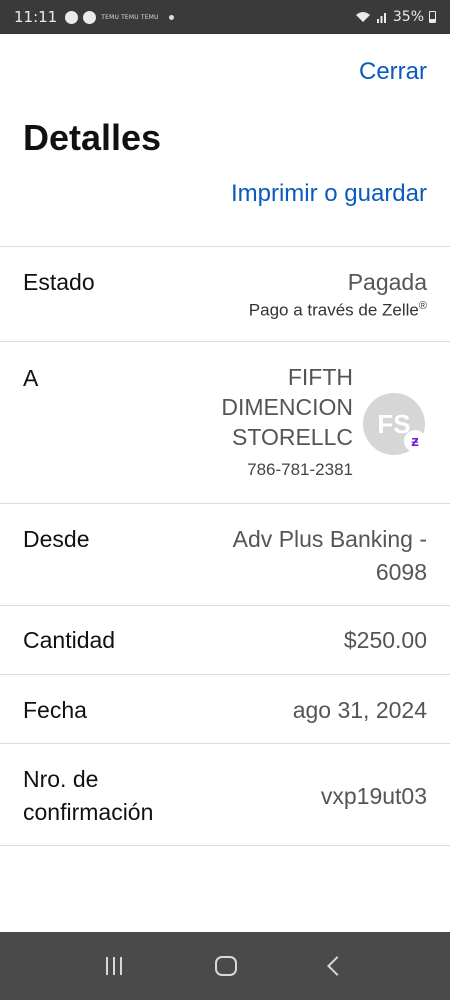 The image size is (450, 1000). I want to click on status-right: 35%, so click(395, 17).